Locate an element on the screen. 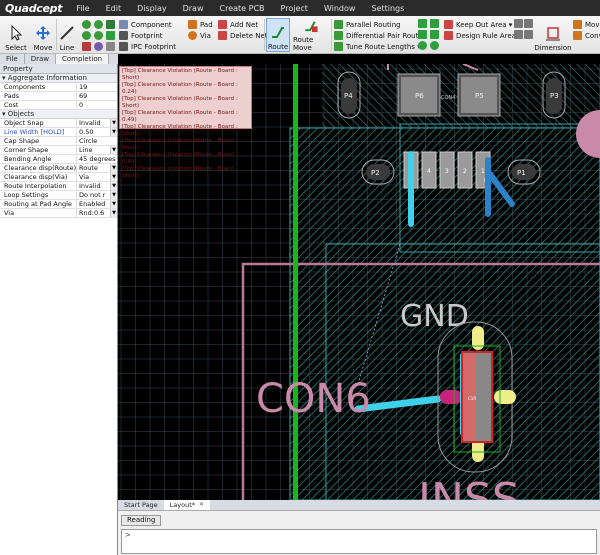  dimension-button: Dimension is located at coordinates (553, 35).